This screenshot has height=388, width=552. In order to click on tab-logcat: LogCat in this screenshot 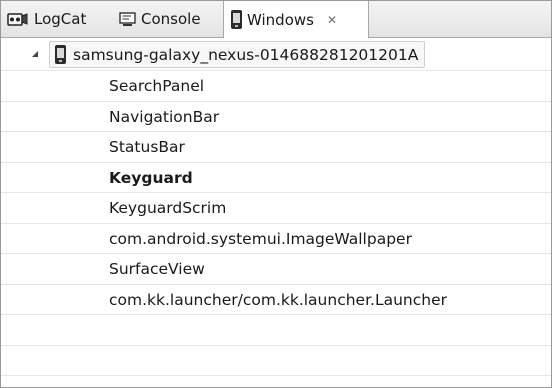, I will do `click(46, 19)`.